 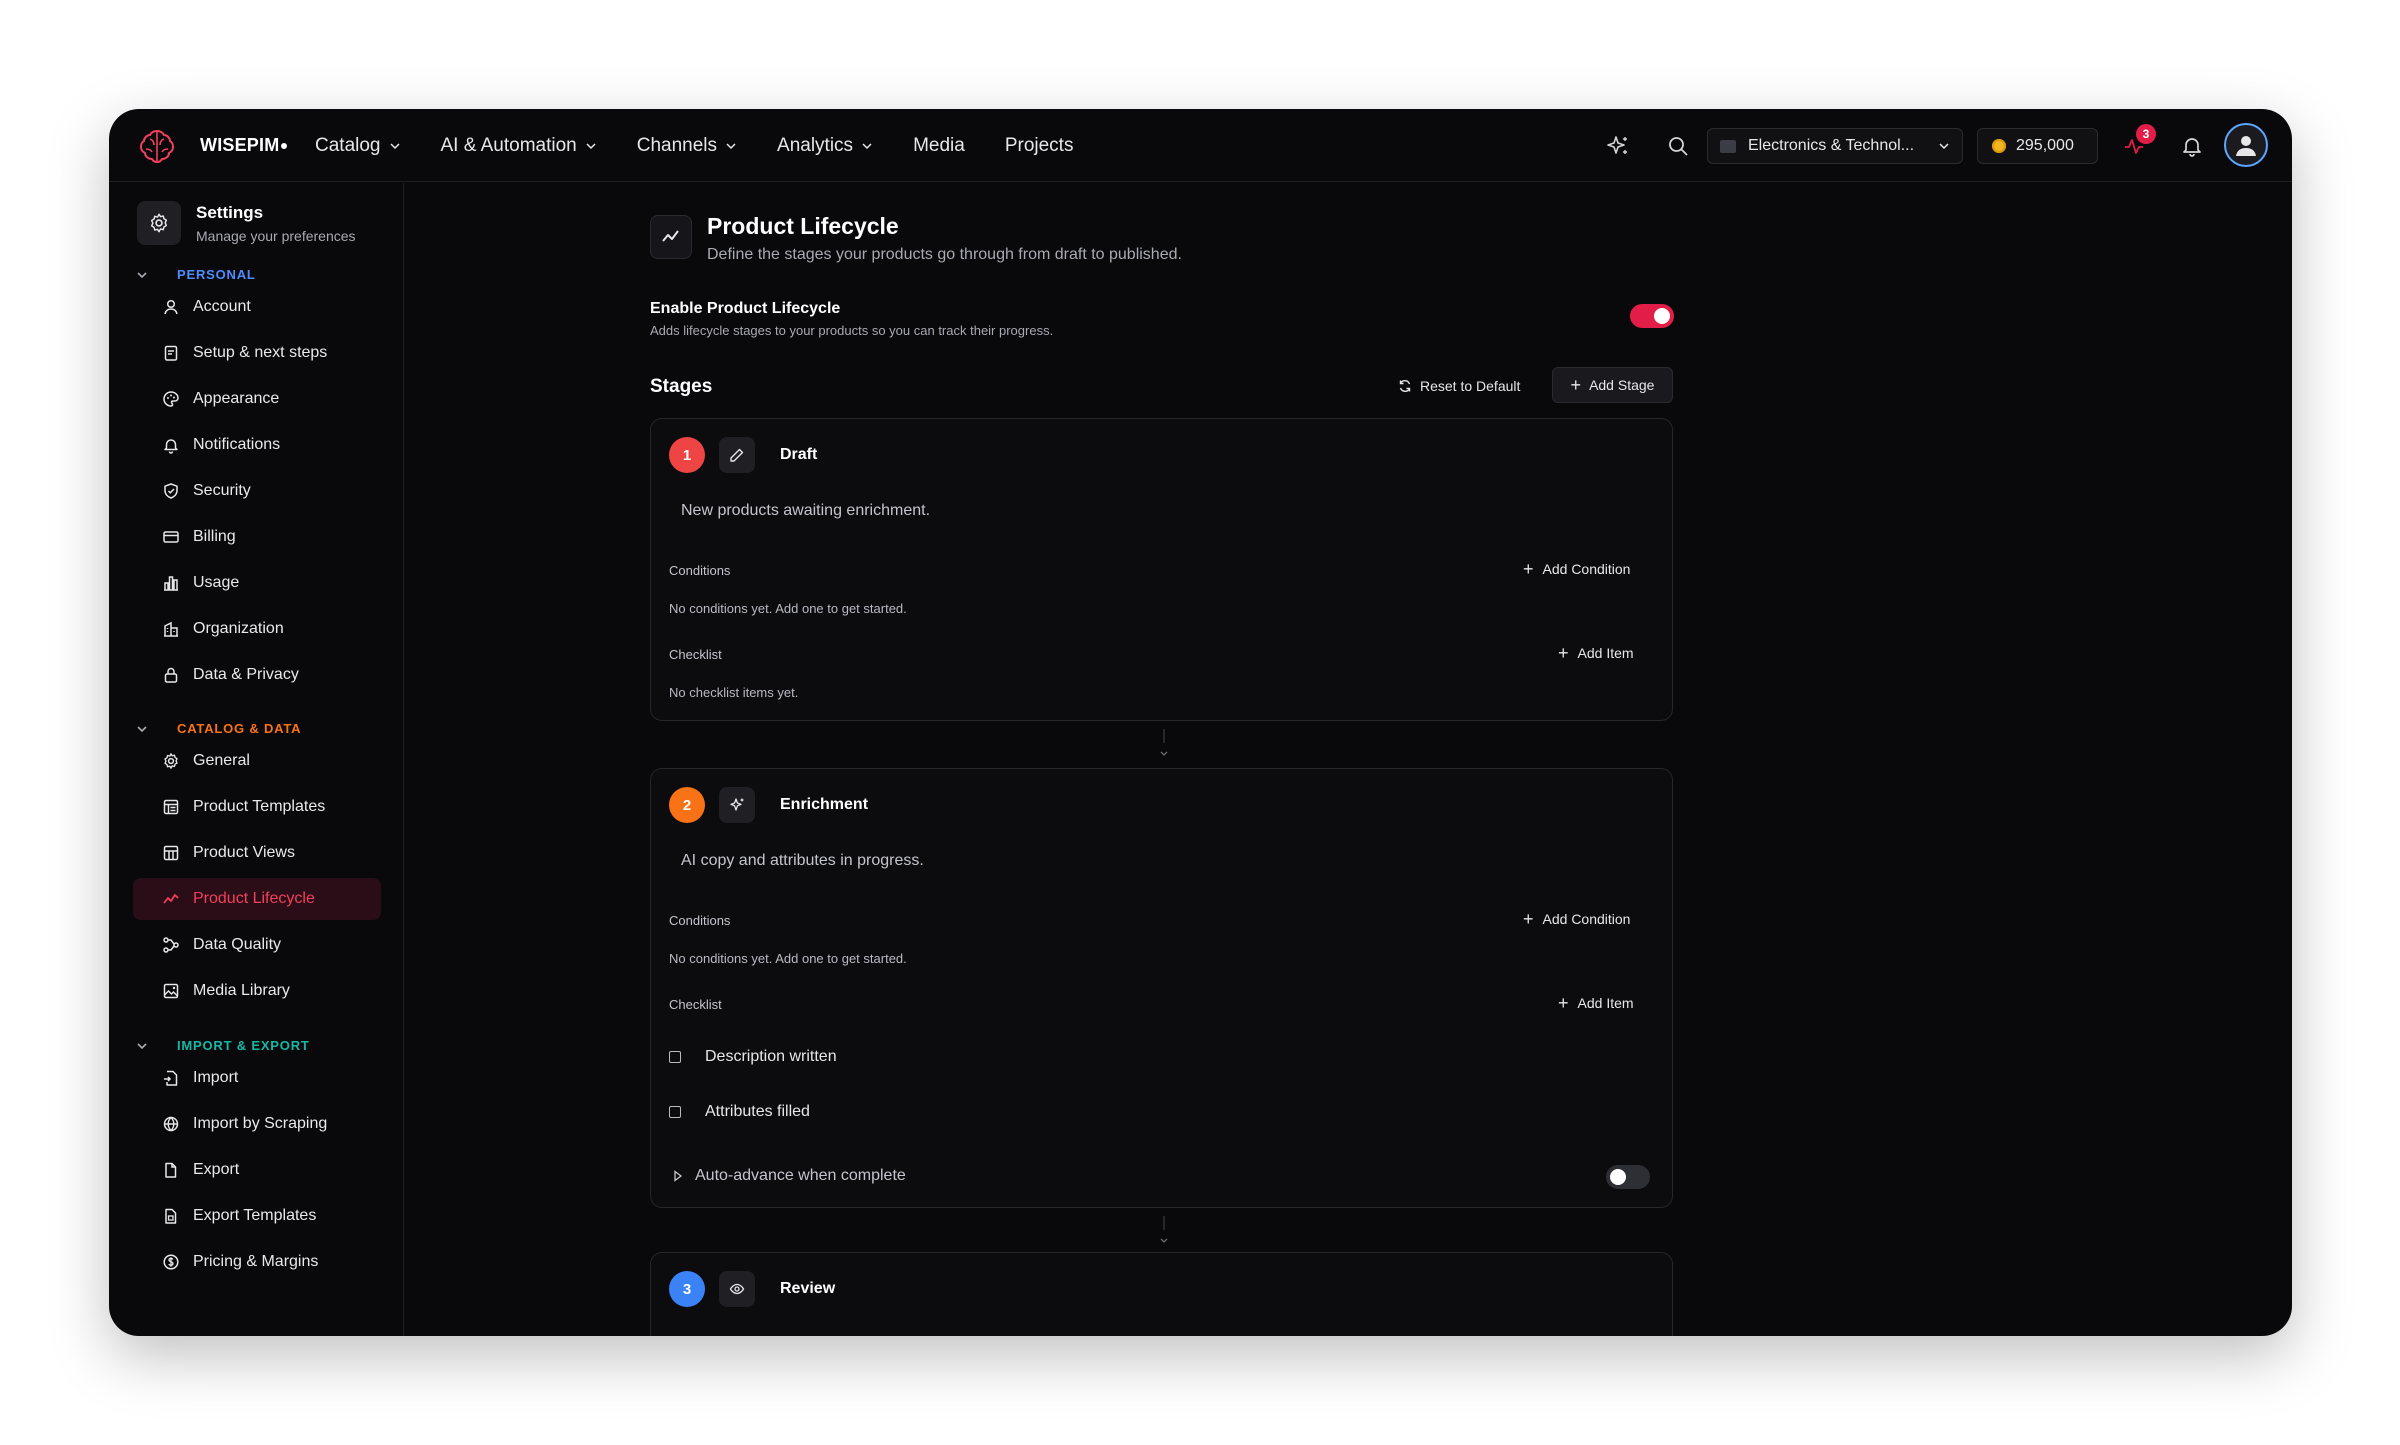 I want to click on settings-header: Settings Manage your preferences, so click(x=246, y=223).